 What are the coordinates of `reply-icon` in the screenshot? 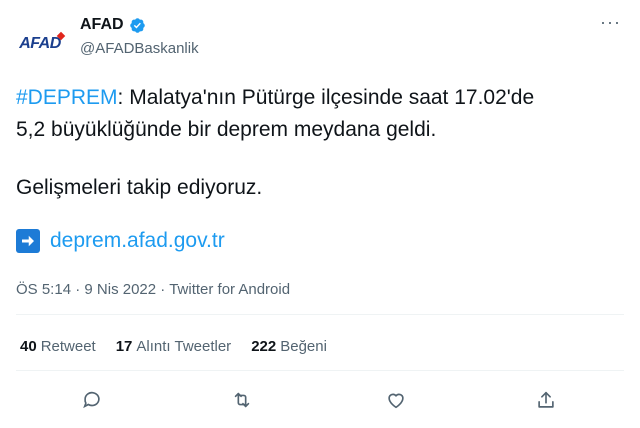 It's located at (91, 400).